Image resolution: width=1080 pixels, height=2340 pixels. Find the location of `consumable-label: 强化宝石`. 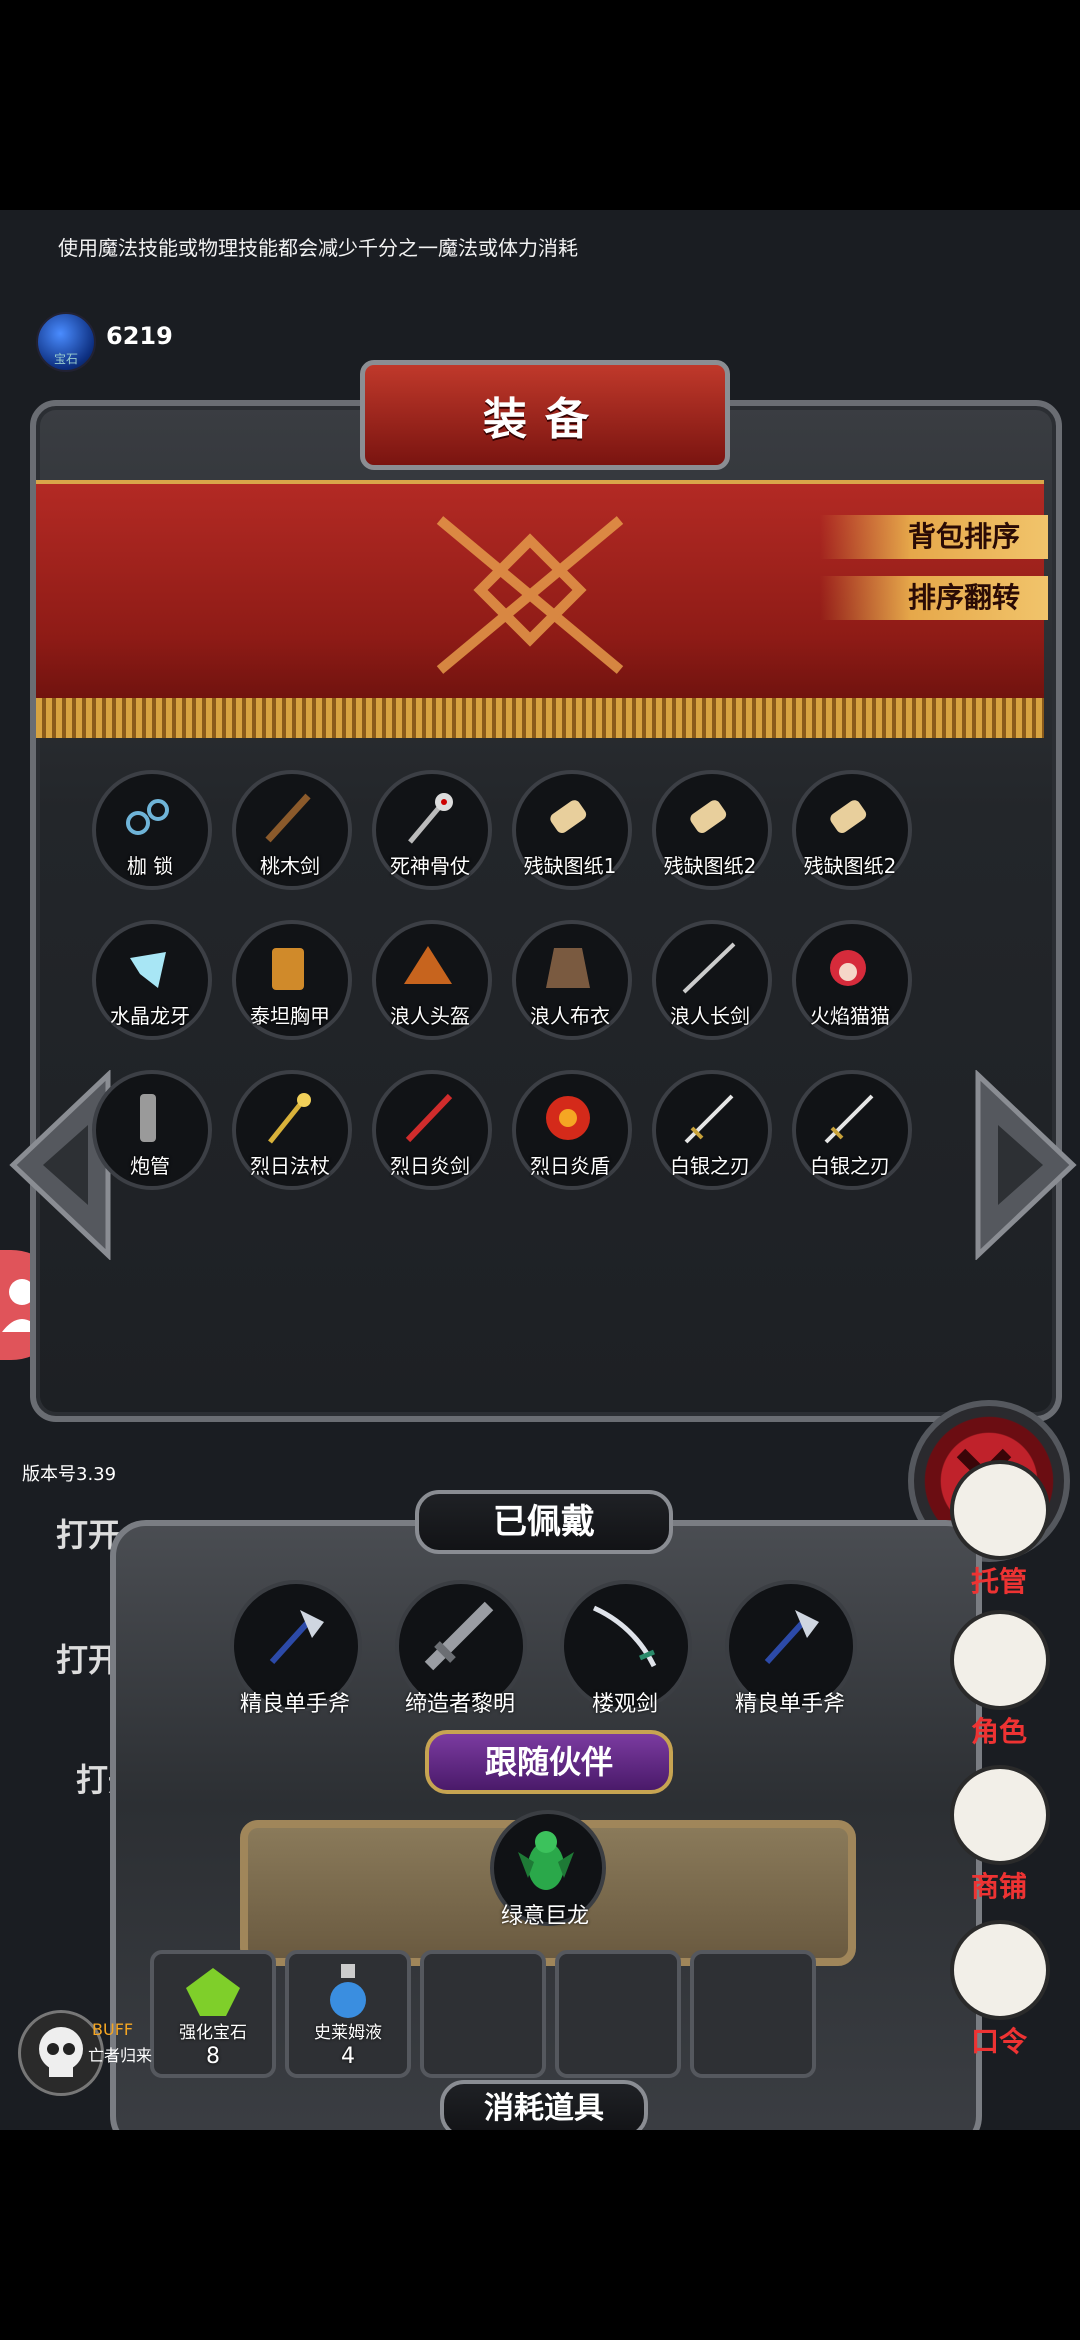

consumable-label: 强化宝石 is located at coordinates (213, 2033).